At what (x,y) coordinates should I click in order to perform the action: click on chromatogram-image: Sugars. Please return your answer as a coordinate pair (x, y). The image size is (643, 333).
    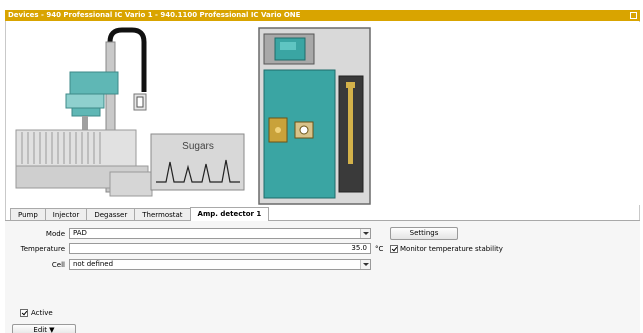
    Looking at the image, I should click on (197, 162).